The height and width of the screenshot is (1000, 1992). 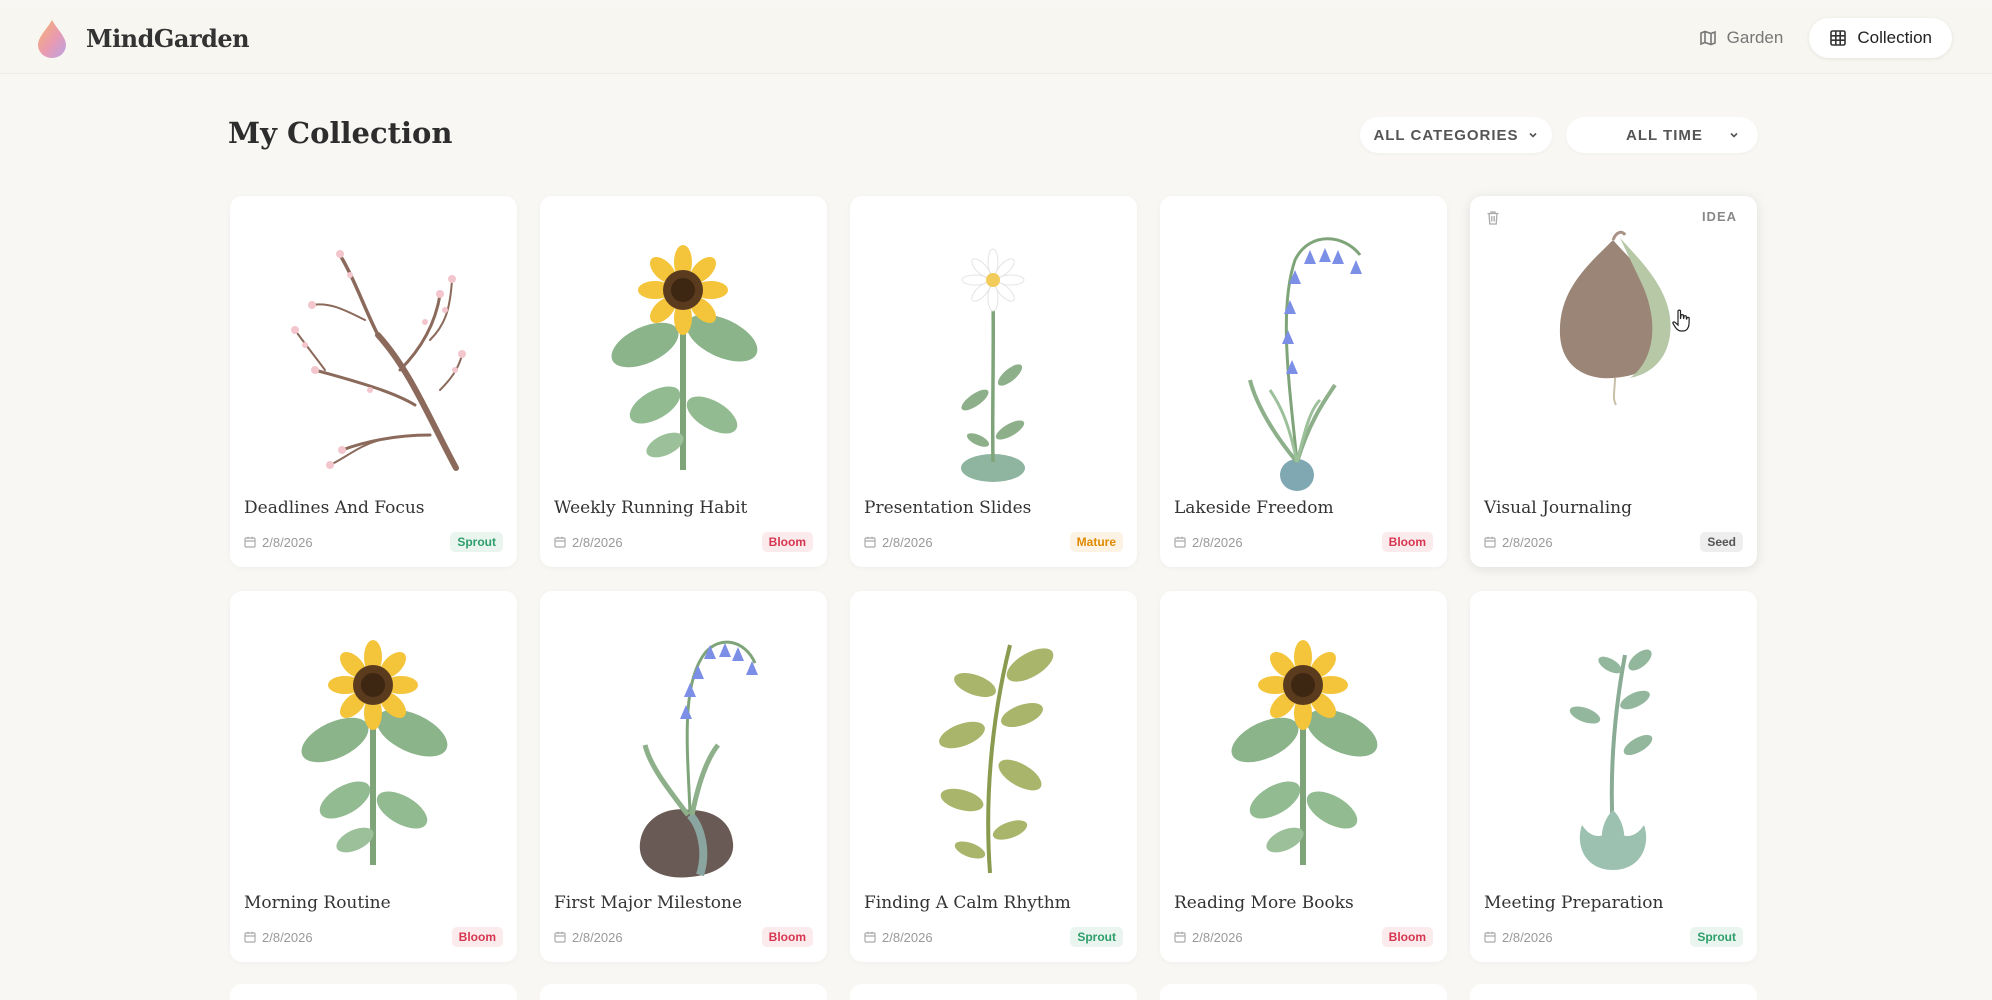 I want to click on card-title: Meeting Preparation, so click(x=1574, y=903).